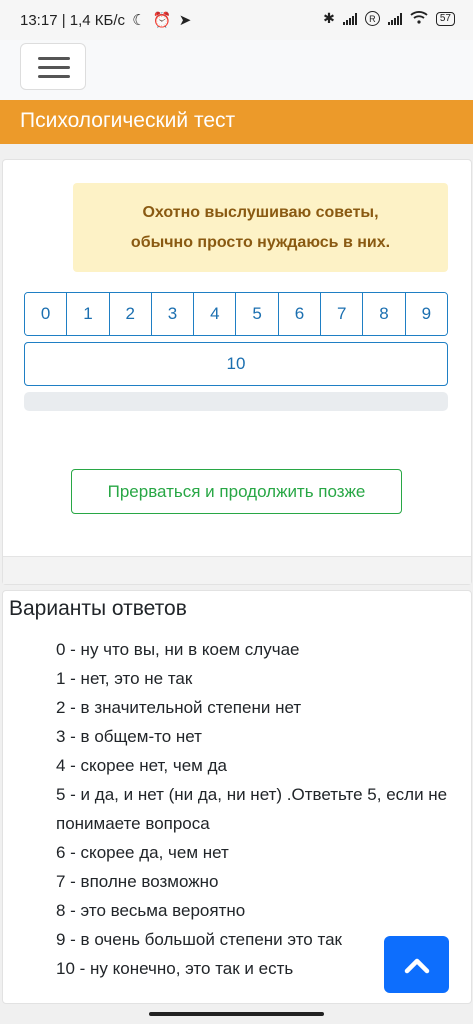  What do you see at coordinates (172, 314) in the screenshot?
I see `answer-option-3: 3` at bounding box center [172, 314].